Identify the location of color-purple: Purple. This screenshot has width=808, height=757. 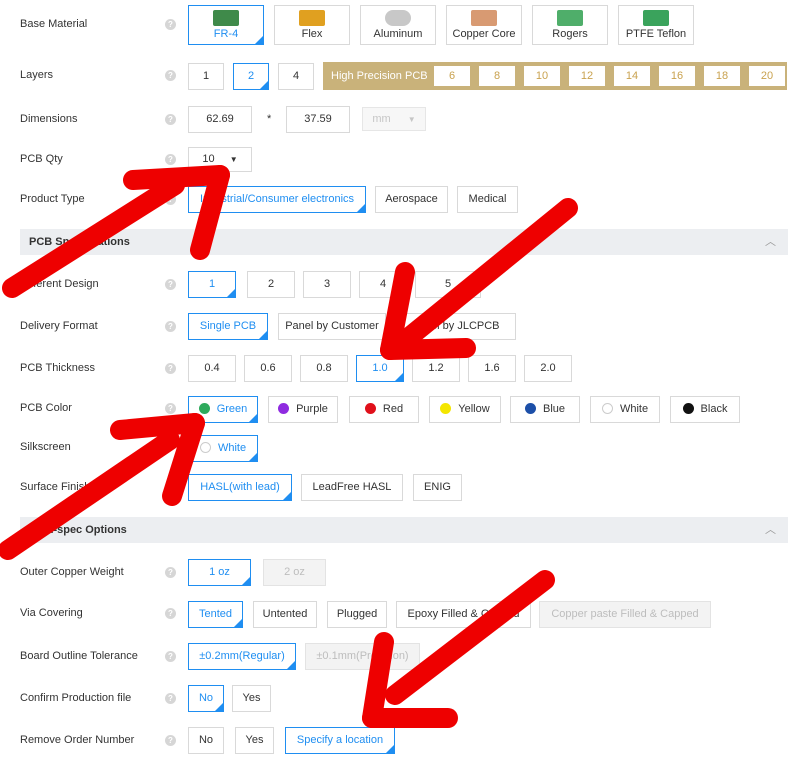
(303, 409).